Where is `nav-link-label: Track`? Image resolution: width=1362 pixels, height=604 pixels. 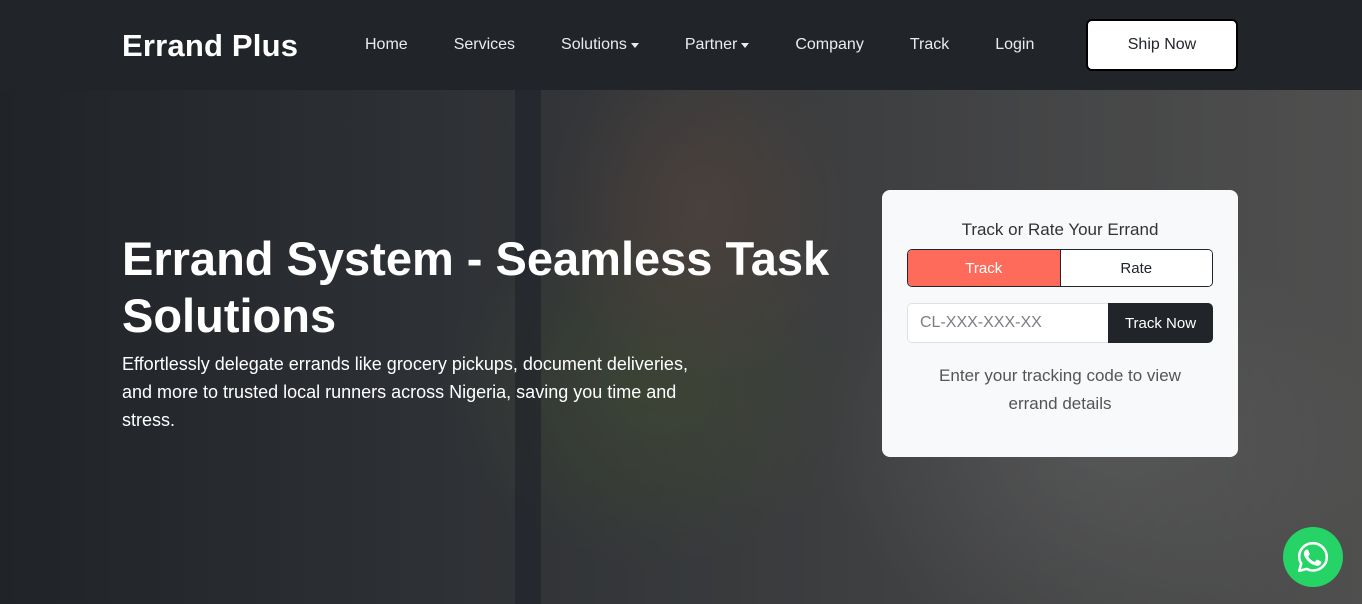 nav-link-label: Track is located at coordinates (929, 44).